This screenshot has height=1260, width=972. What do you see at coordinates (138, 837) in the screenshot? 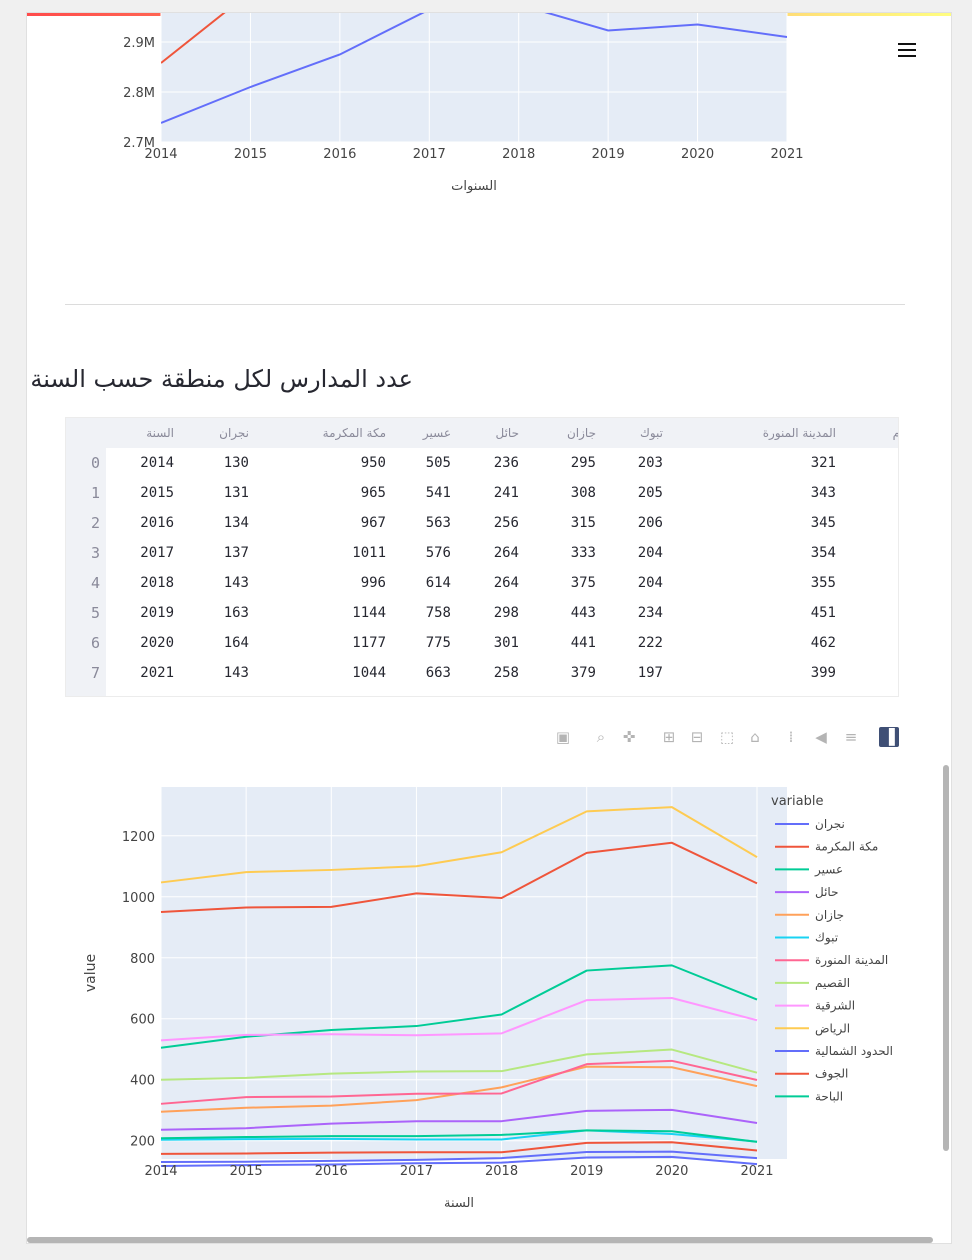
I see `chart-y-tick-label: 1200` at bounding box center [138, 837].